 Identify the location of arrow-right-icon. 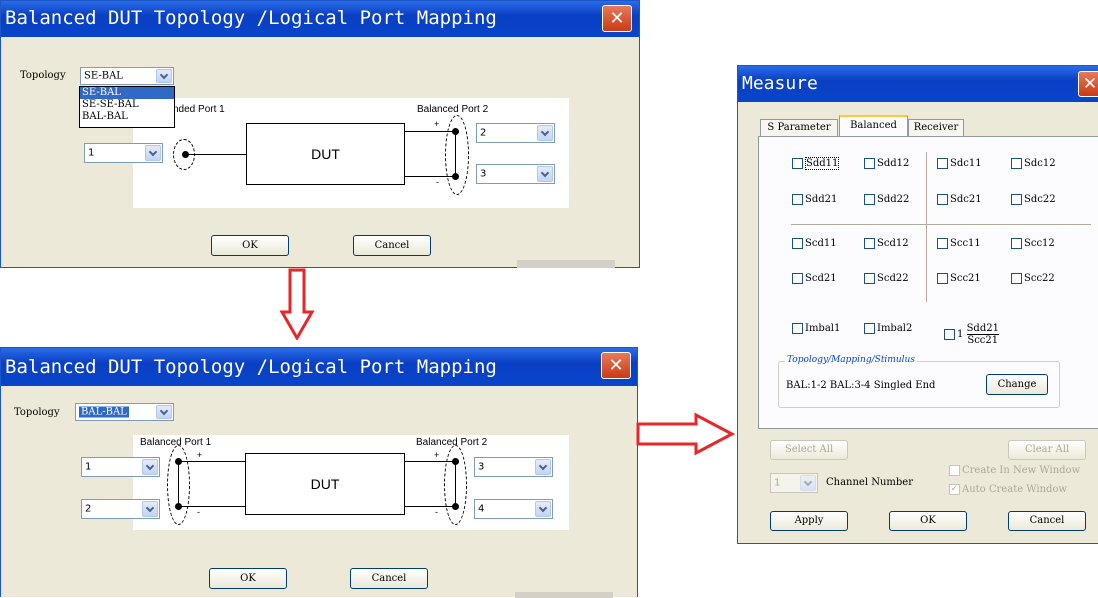
(686, 434).